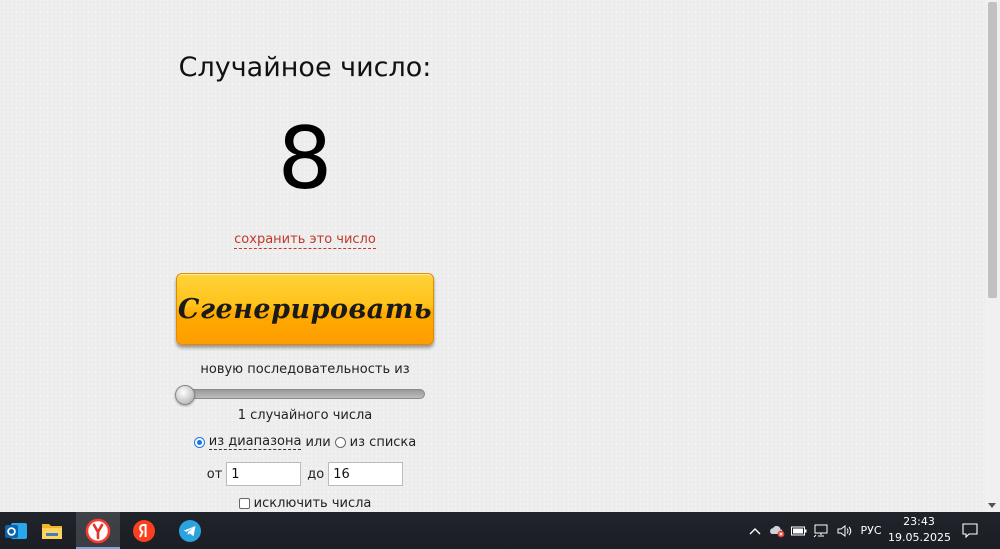  I want to click on outlook-icon, so click(16, 530).